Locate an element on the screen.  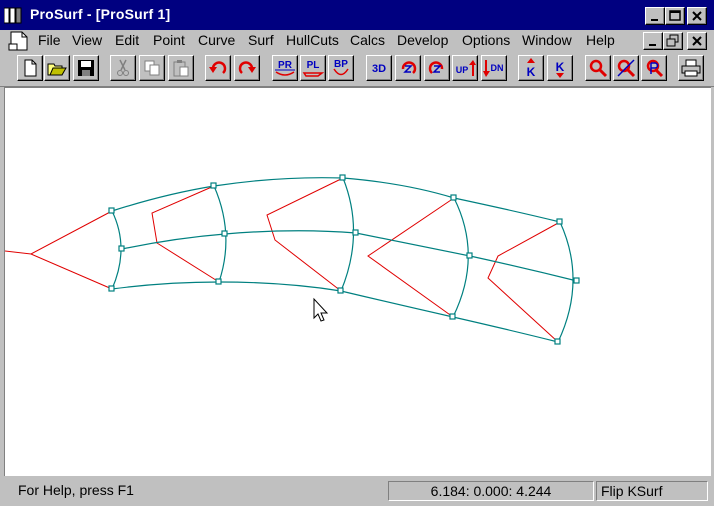
status-mode: Flip KSurf is located at coordinates (652, 491).